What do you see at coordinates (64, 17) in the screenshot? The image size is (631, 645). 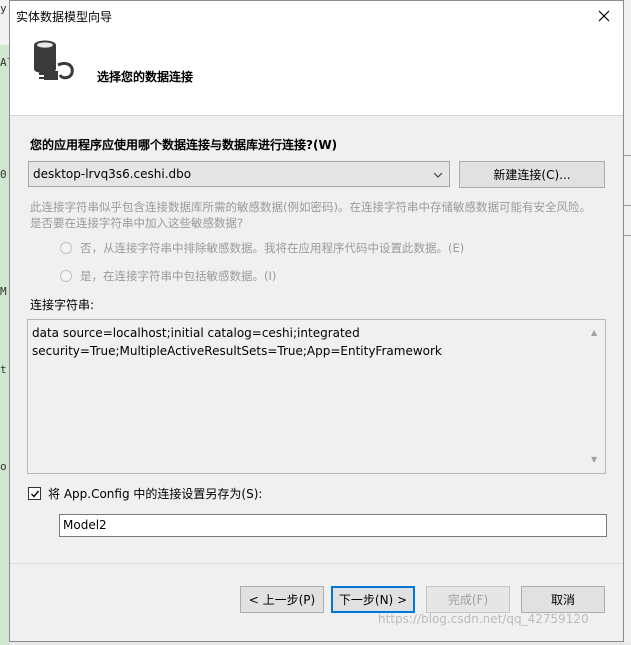 I see `dialog-title: 实体数据模型向导` at bounding box center [64, 17].